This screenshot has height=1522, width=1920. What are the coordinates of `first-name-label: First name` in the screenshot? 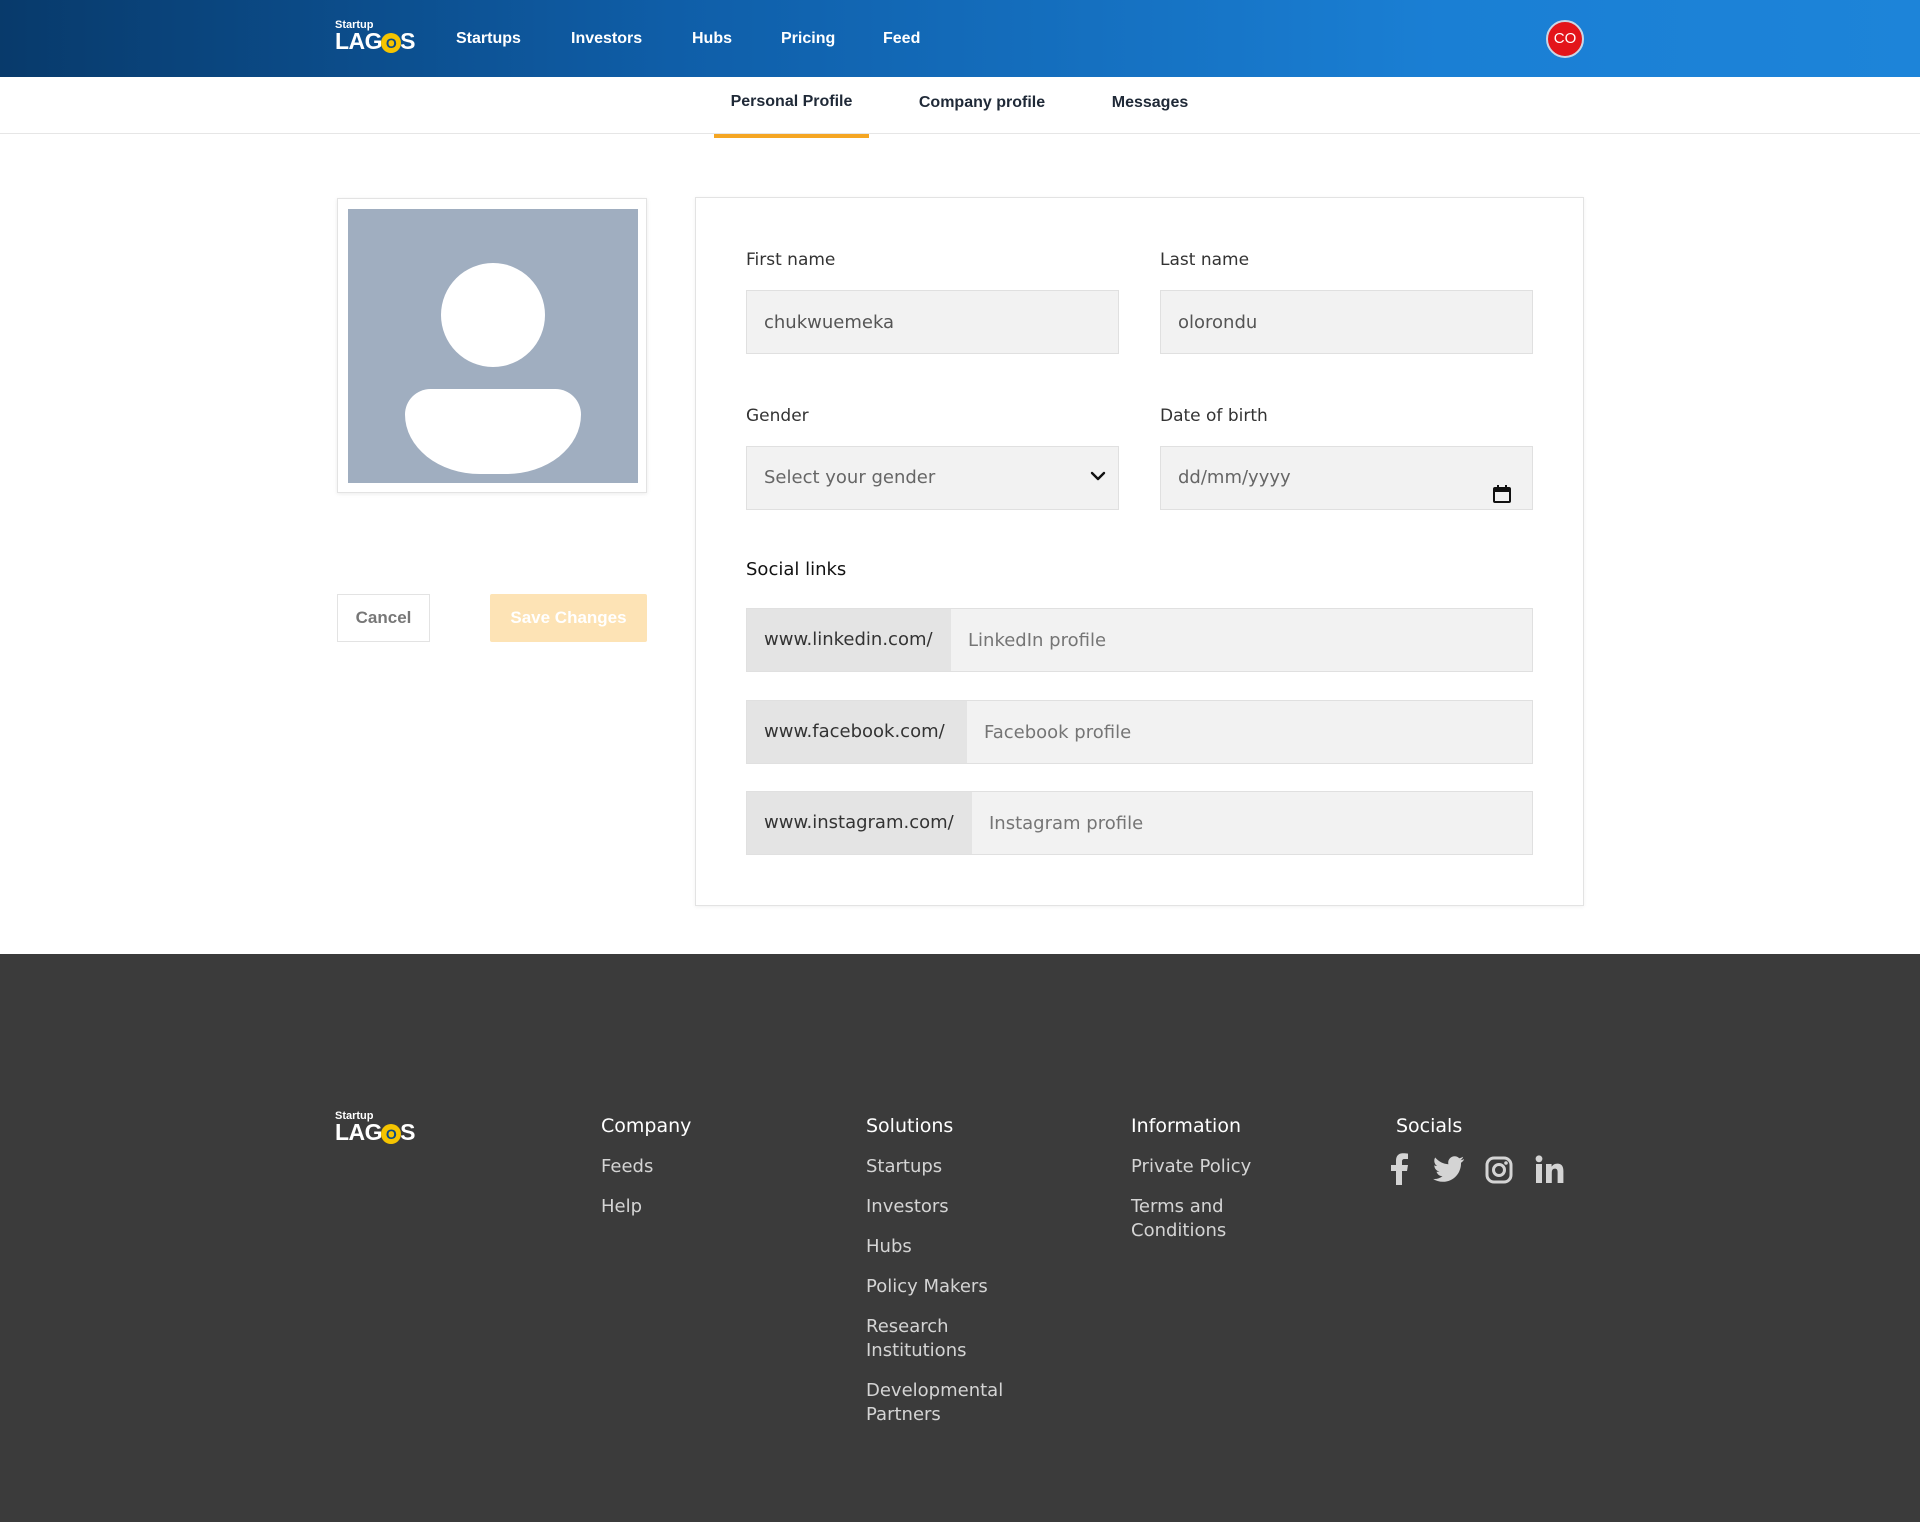 It's located at (791, 260).